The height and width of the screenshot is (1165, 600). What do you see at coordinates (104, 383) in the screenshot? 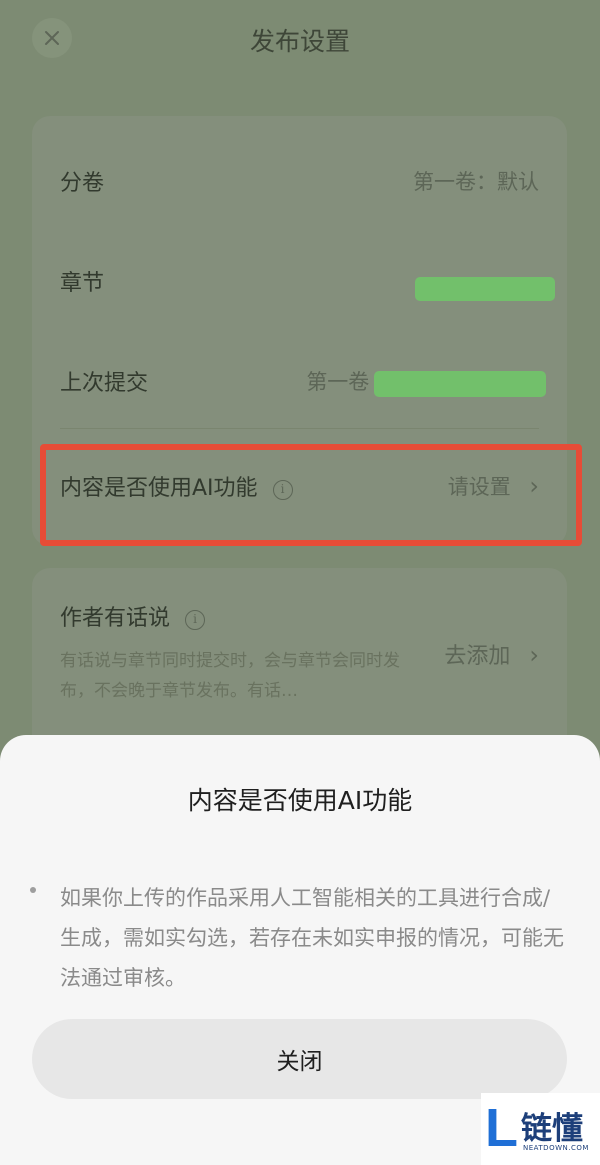
I see `last-submit-label: 上次提交` at bounding box center [104, 383].